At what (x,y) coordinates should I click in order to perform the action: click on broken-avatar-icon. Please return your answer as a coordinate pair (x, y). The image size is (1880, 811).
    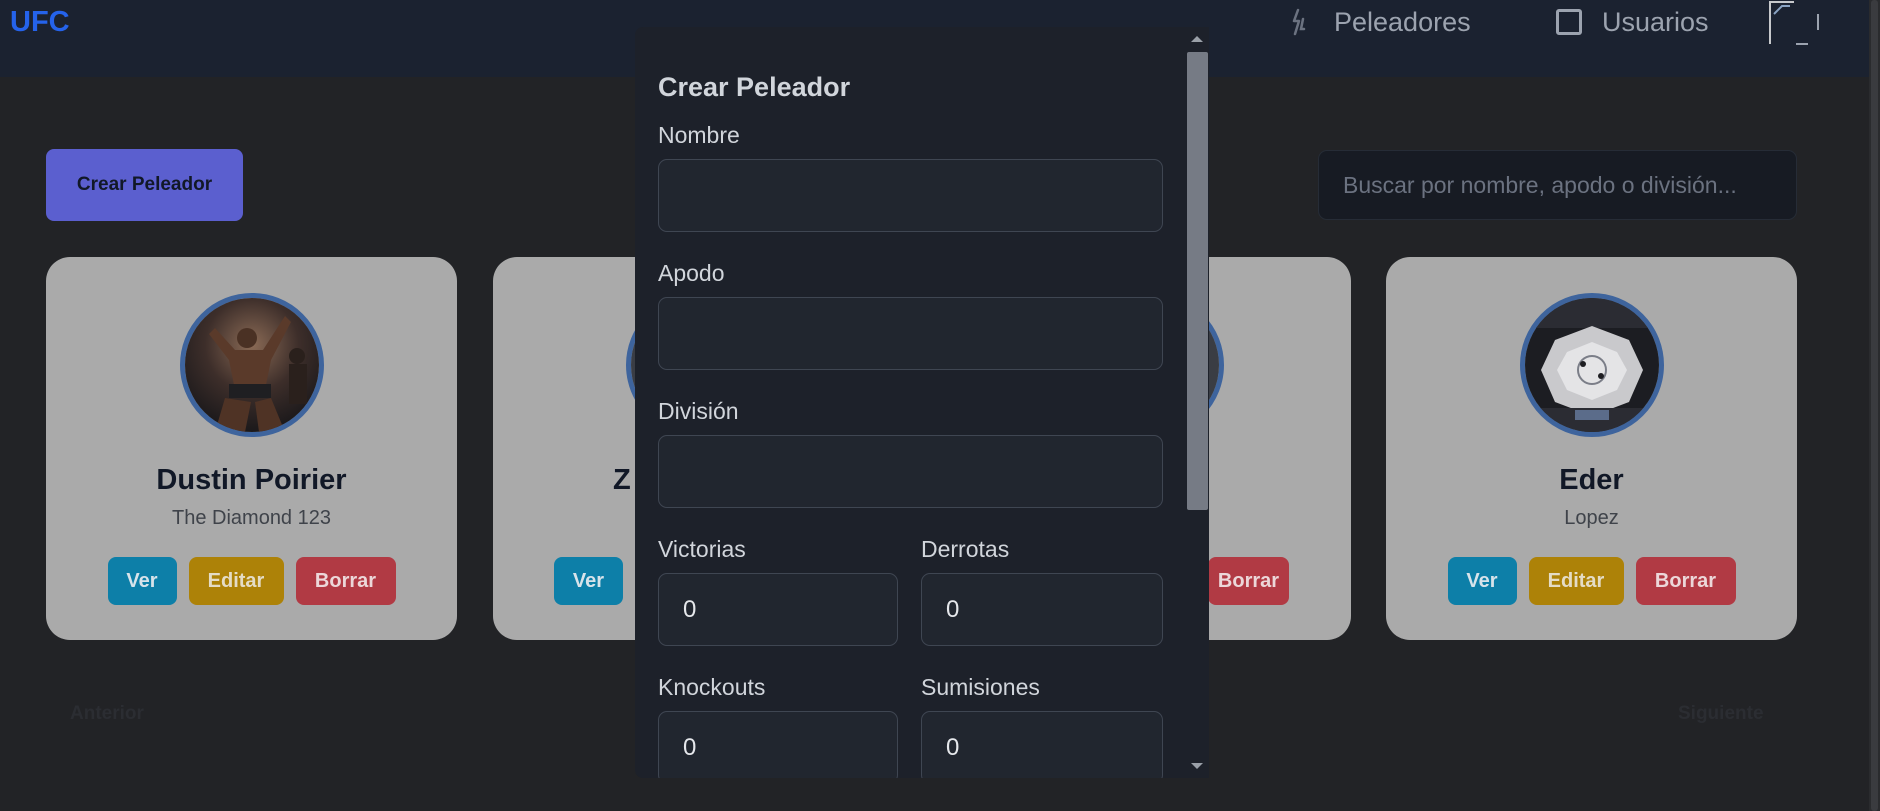
    Looking at the image, I should click on (1797, 23).